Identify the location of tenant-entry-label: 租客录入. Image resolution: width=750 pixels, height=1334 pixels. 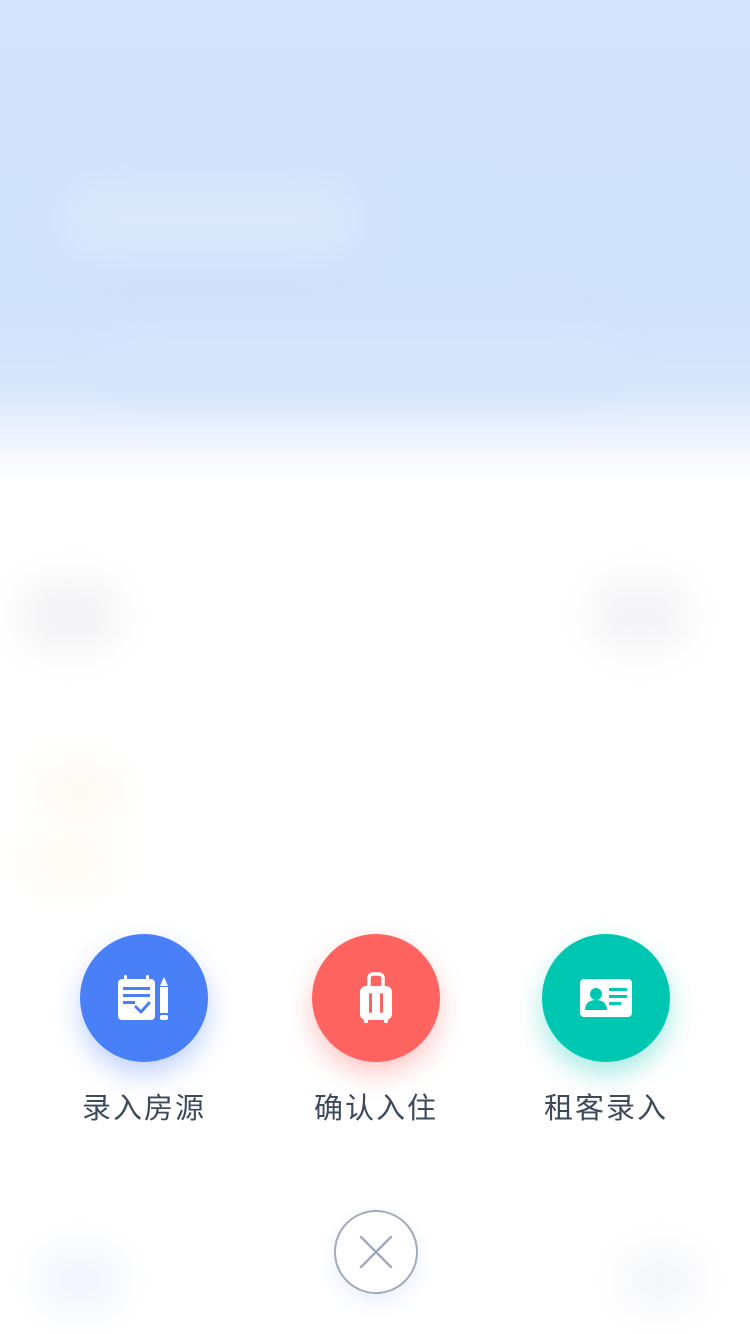
(605, 1108).